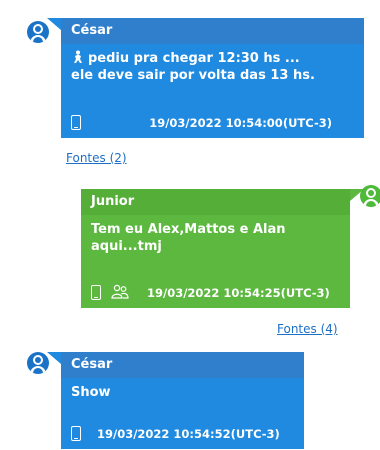 This screenshot has width=380, height=450. I want to click on person-walking-icon, so click(78, 56).